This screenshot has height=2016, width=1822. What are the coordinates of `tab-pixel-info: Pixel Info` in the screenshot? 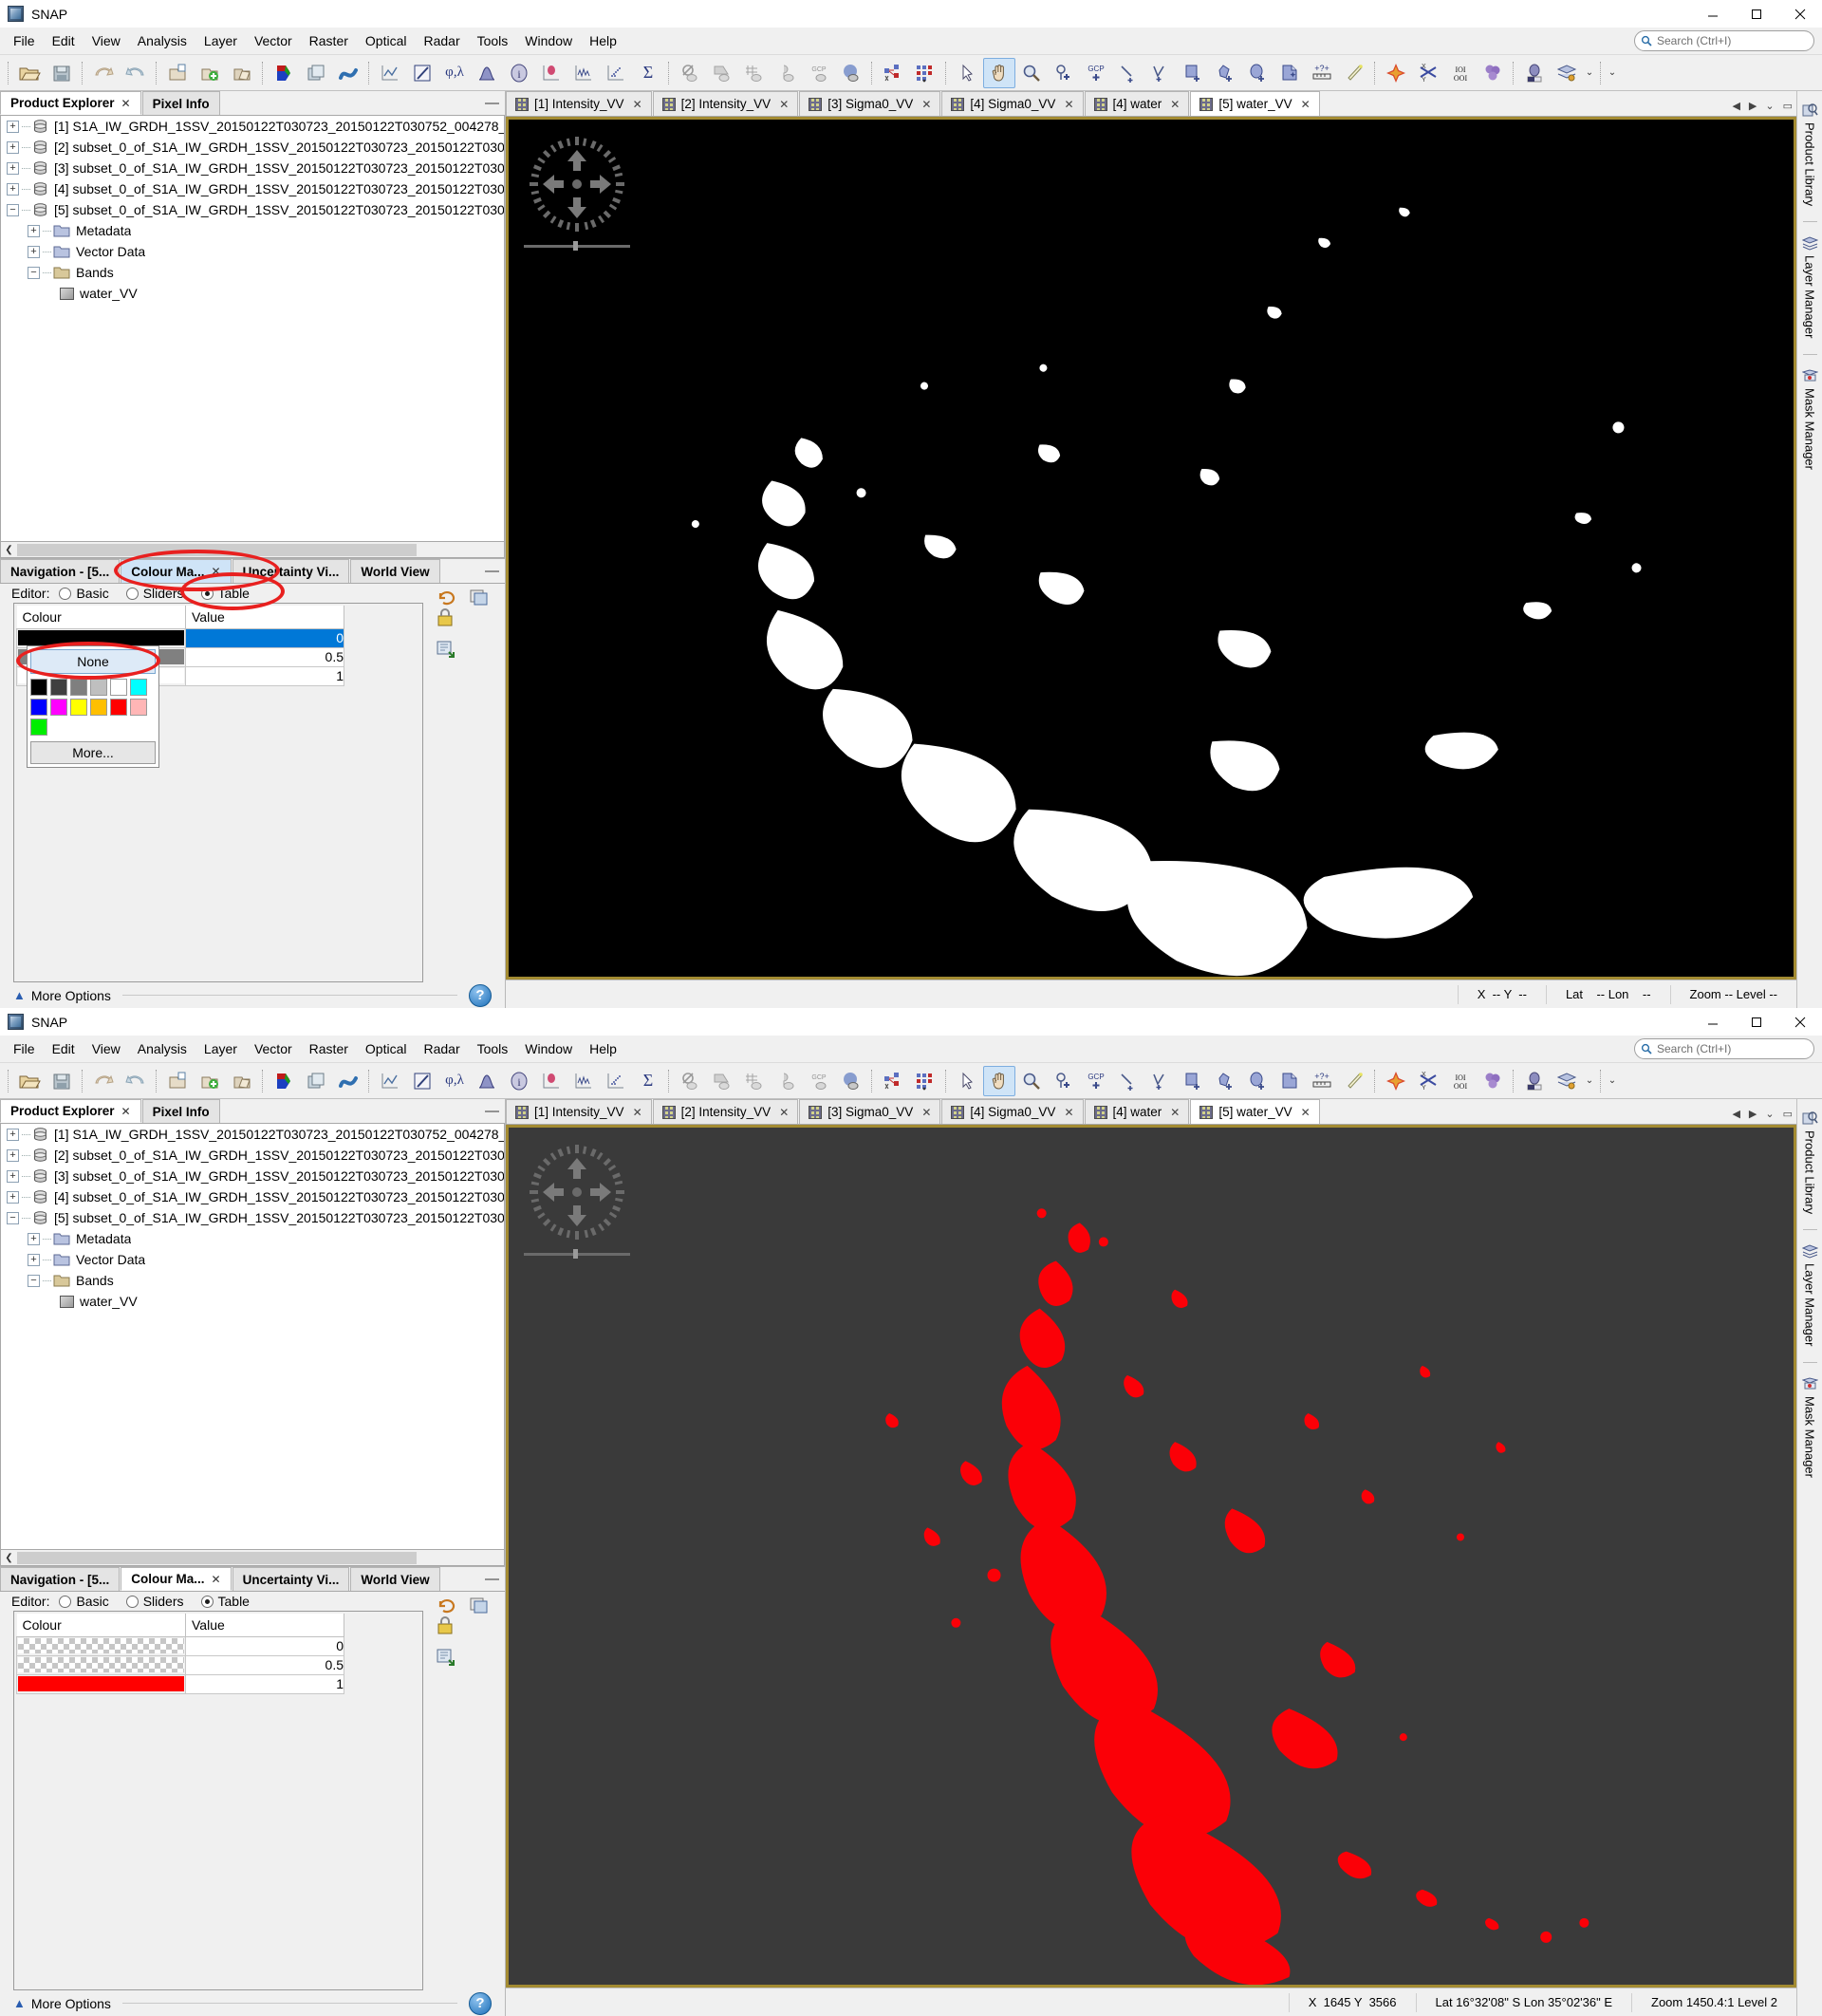 It's located at (180, 1111).